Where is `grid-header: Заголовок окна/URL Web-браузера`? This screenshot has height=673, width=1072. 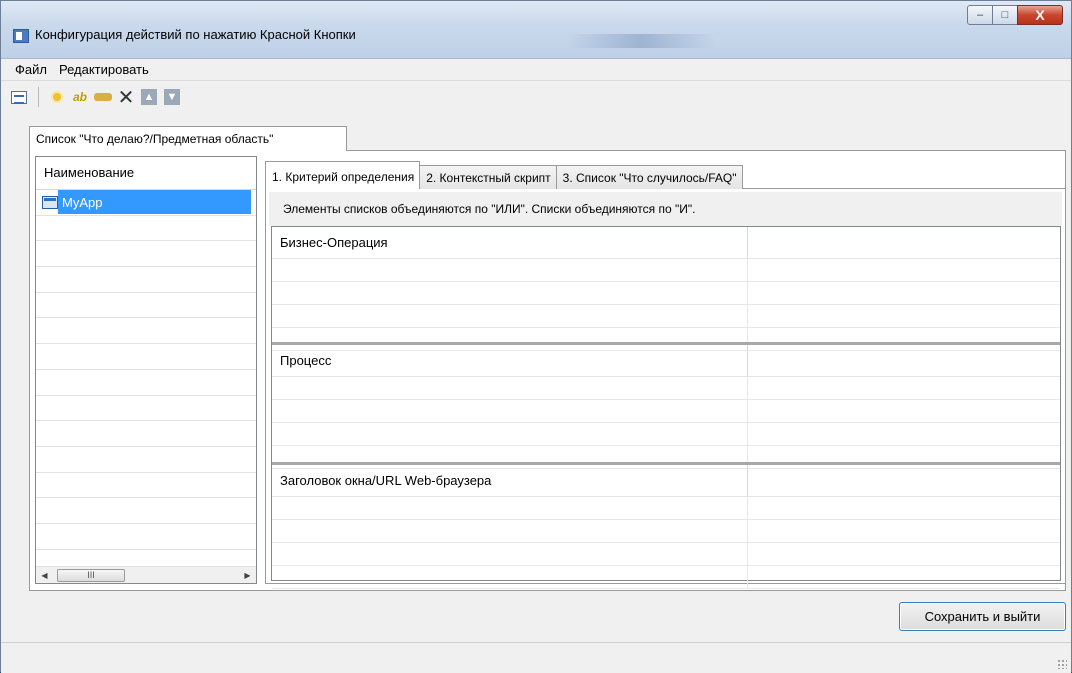
grid-header: Заголовок окна/URL Web-браузера is located at coordinates (666, 481).